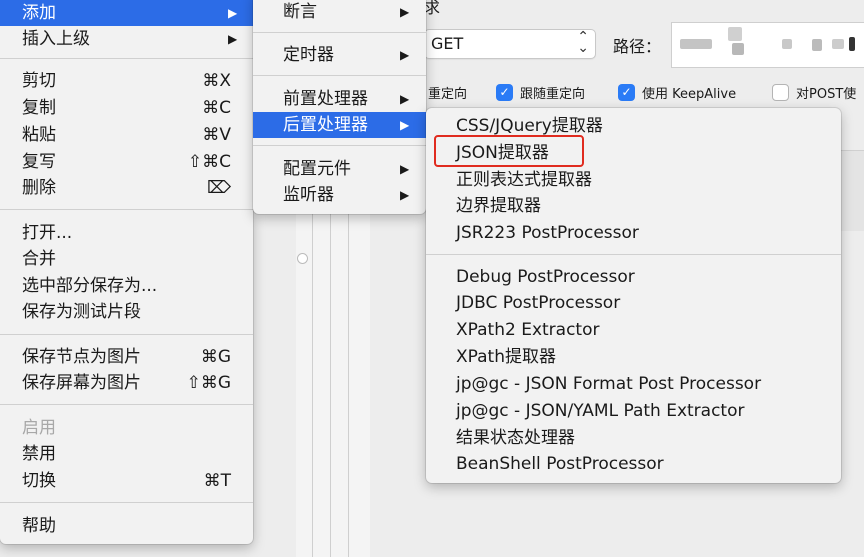 This screenshot has height=557, width=864. I want to click on post-item-boundary-extractor: 边界提取器, so click(633, 206).